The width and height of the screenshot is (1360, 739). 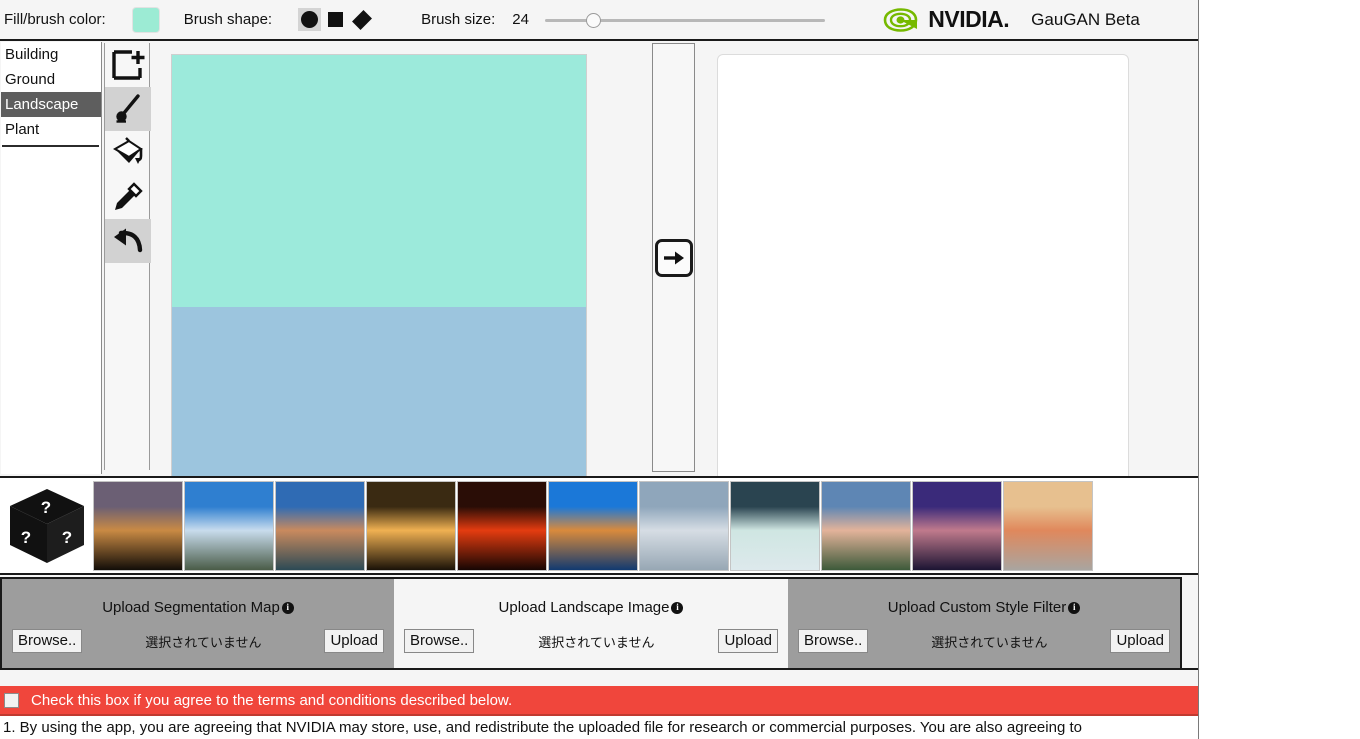 I want to click on brush-shape-label: Brush shape:, so click(x=228, y=19).